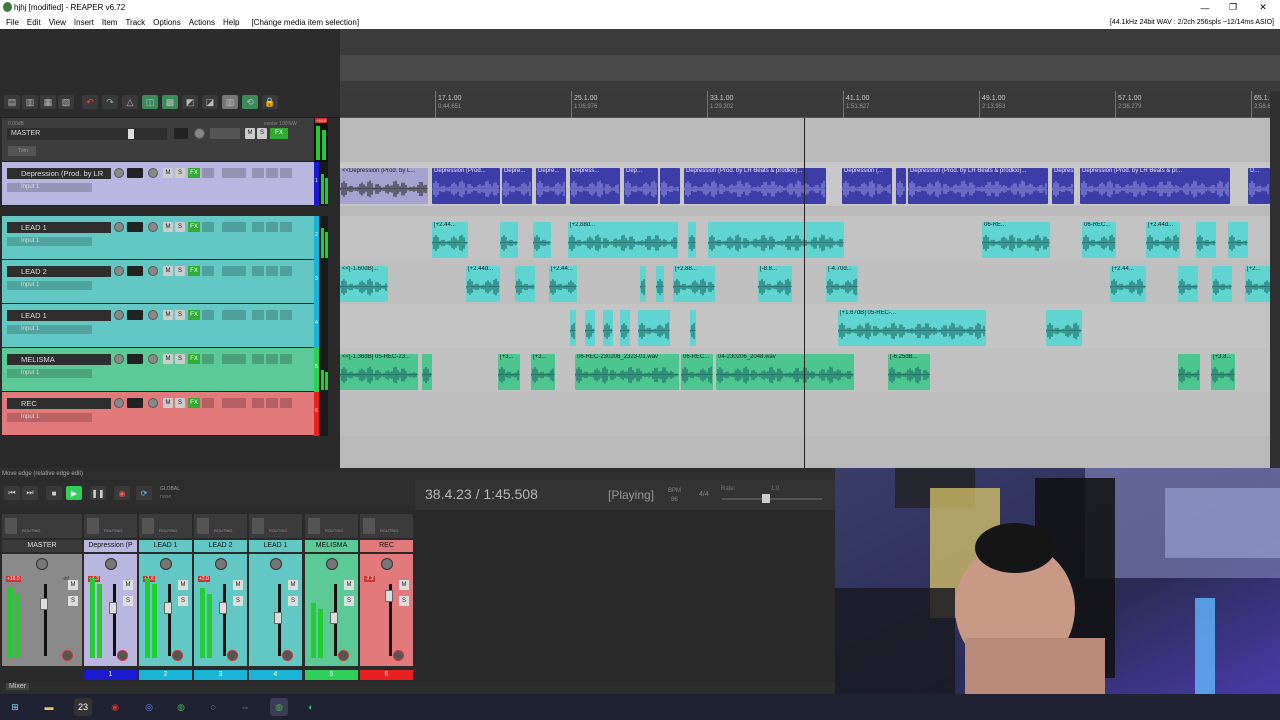 This screenshot has height=720, width=1280. Describe the element at coordinates (225, 133) in the screenshot. I see `master-mono-button` at that location.